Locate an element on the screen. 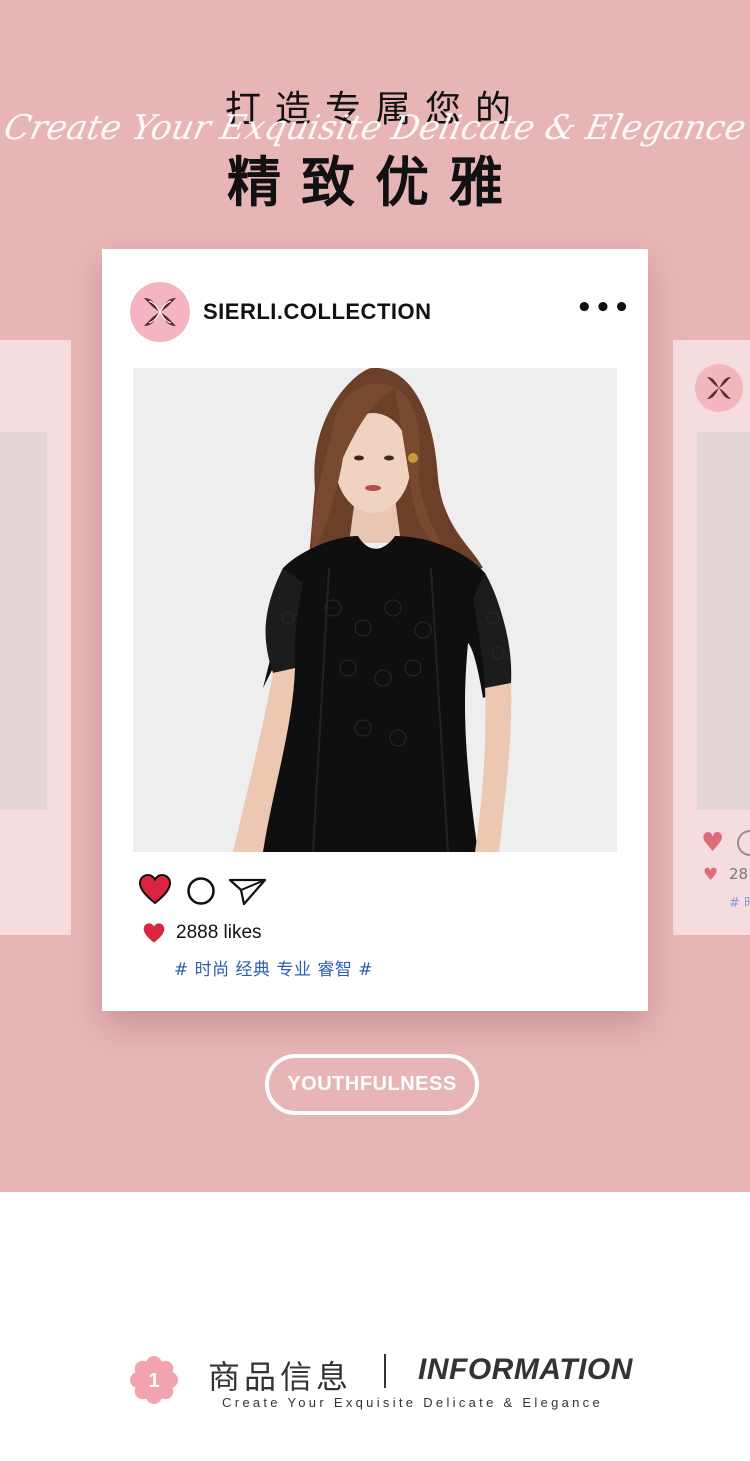  more-options-icon: ••• is located at coordinates (604, 308).